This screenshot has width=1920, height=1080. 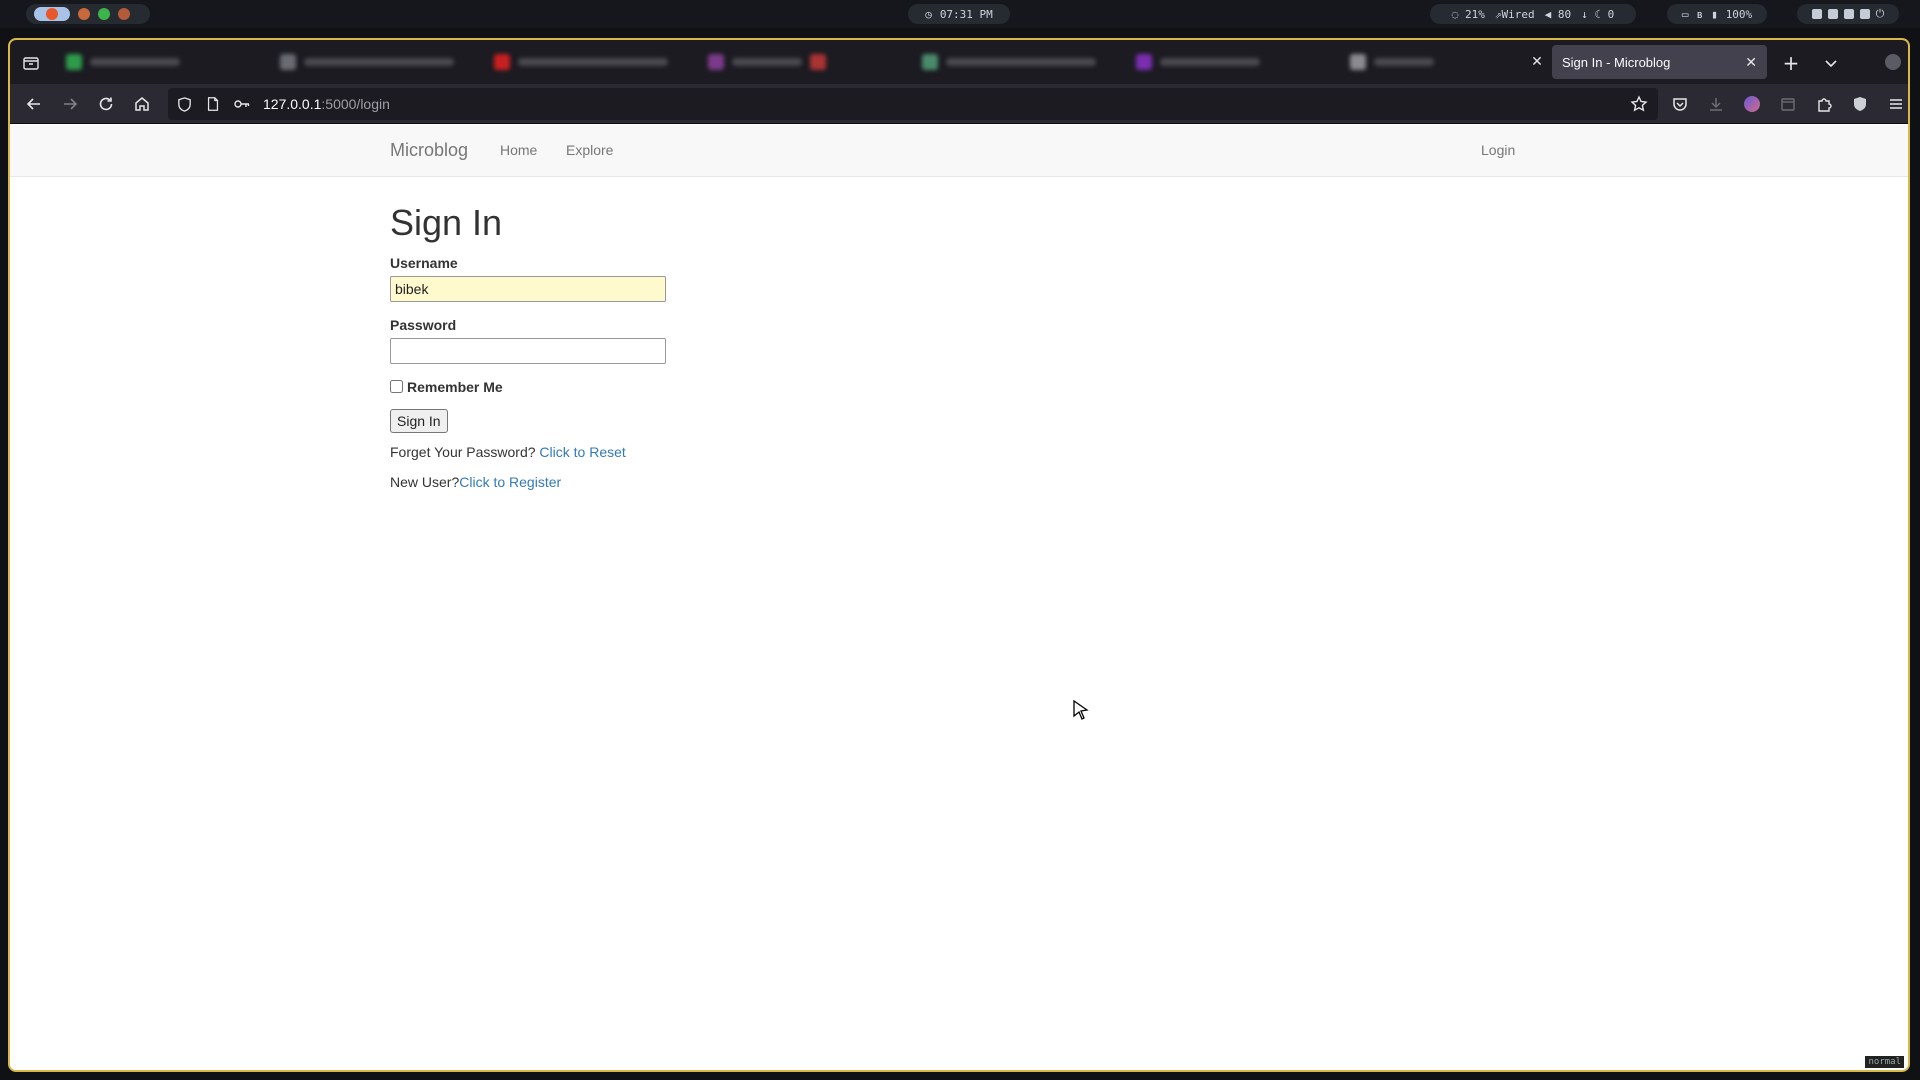 What do you see at coordinates (1455, 14) in the screenshot?
I see `cpu-icon: ◌` at bounding box center [1455, 14].